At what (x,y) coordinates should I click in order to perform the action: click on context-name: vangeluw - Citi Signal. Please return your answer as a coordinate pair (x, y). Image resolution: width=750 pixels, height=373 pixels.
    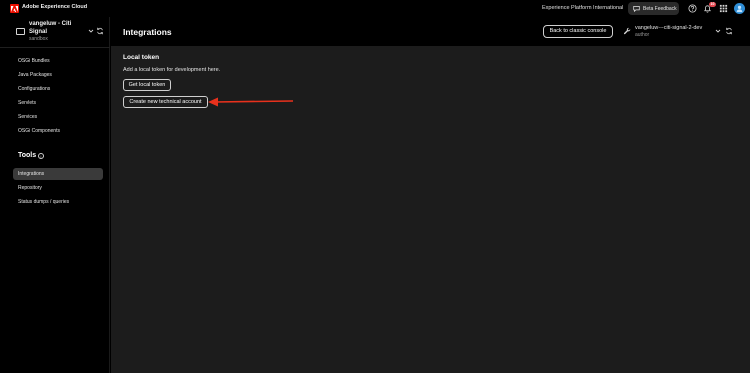
    Looking at the image, I should click on (56, 28).